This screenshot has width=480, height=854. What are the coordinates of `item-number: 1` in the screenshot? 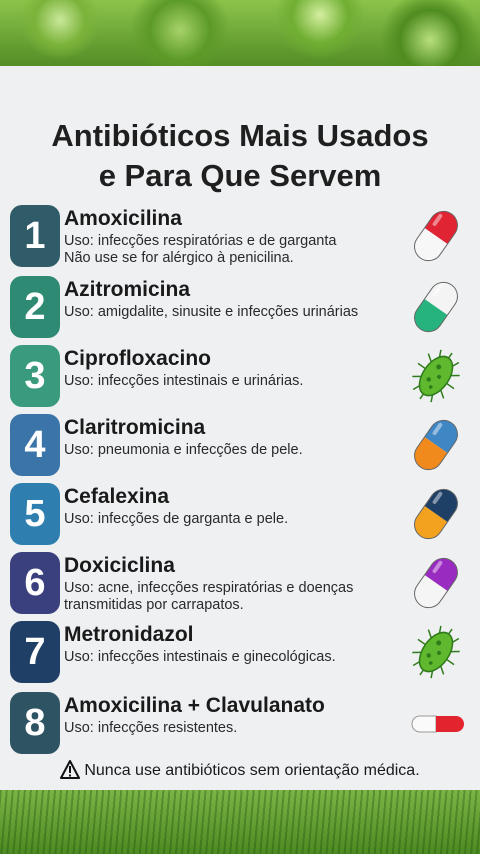 It's located at (35, 236).